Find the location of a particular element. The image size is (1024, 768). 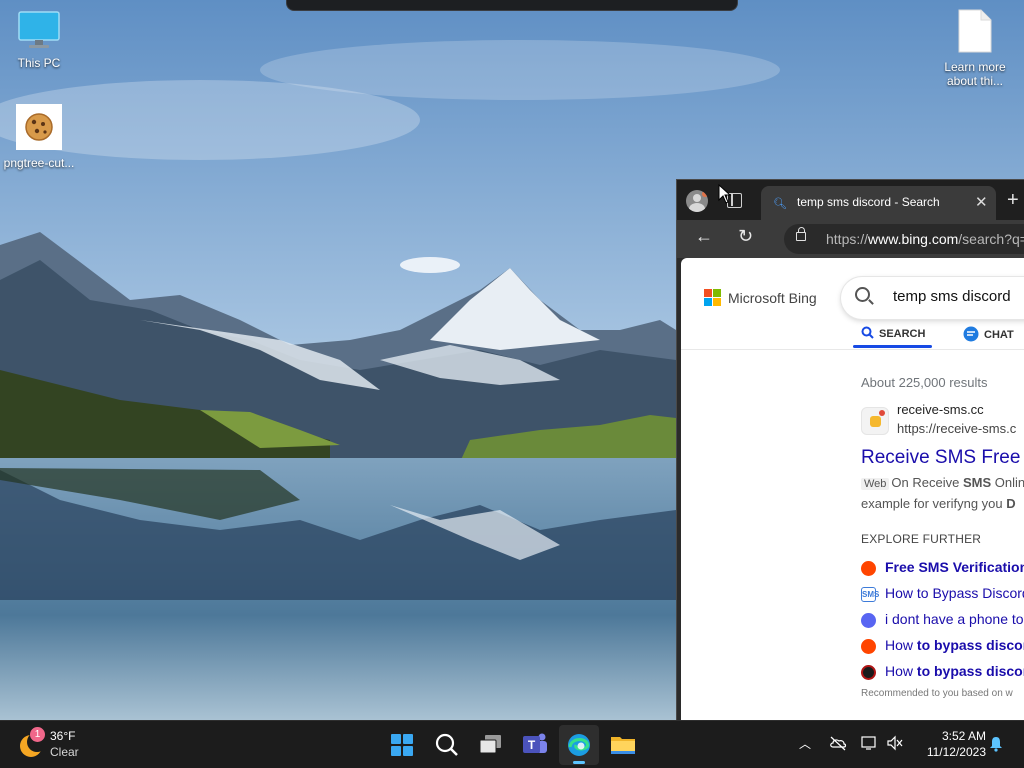

monitor-icon is located at coordinates (39, 29).